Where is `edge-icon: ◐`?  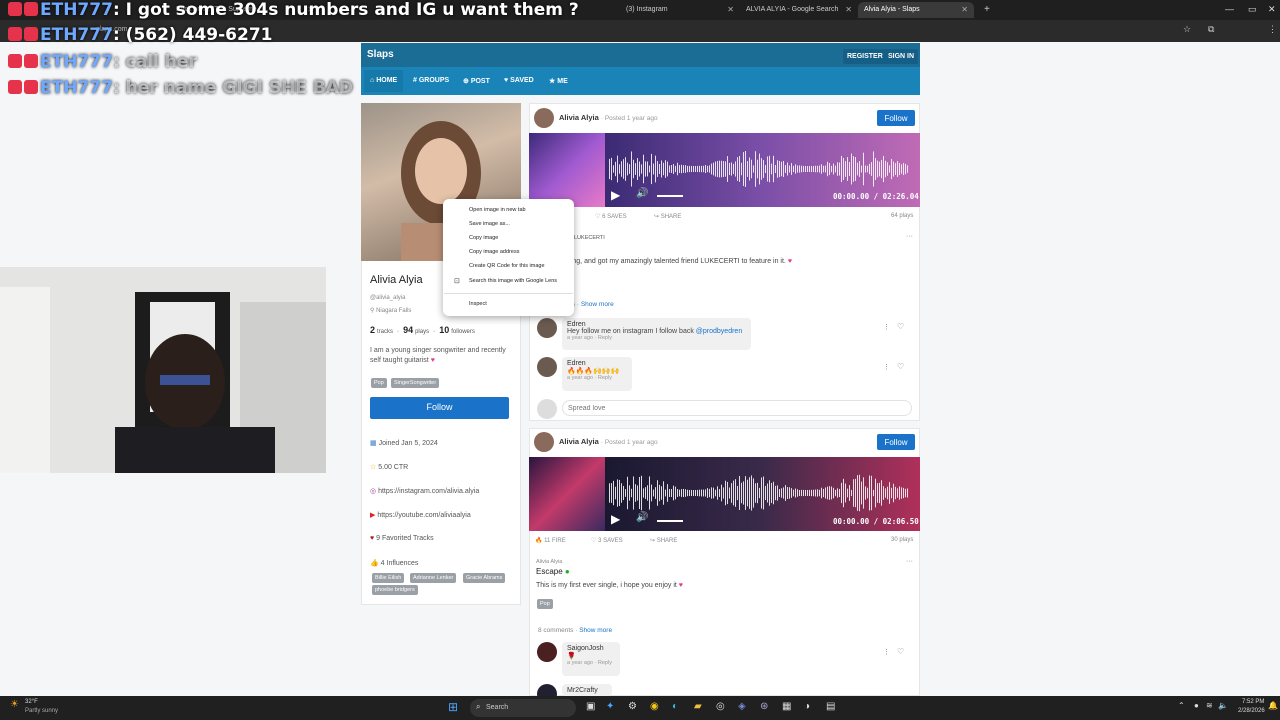 edge-icon: ◐ is located at coordinates (675, 706).